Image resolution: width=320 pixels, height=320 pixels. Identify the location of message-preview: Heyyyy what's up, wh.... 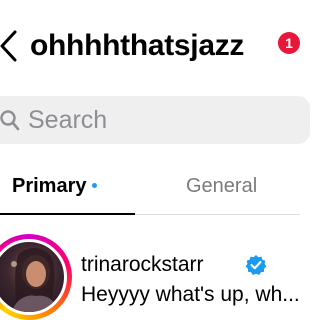
(190, 294).